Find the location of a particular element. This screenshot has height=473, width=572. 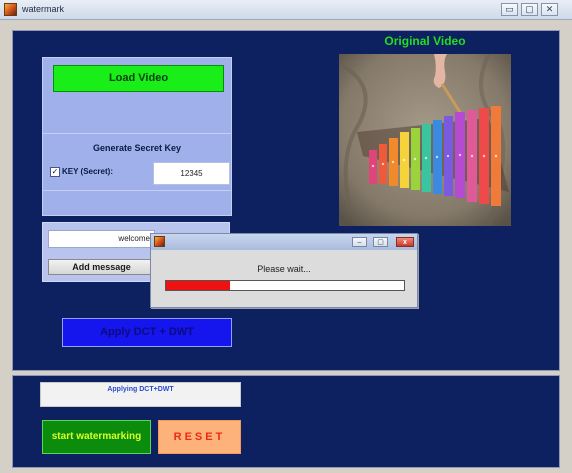

close-button: ✕ is located at coordinates (549, 9).